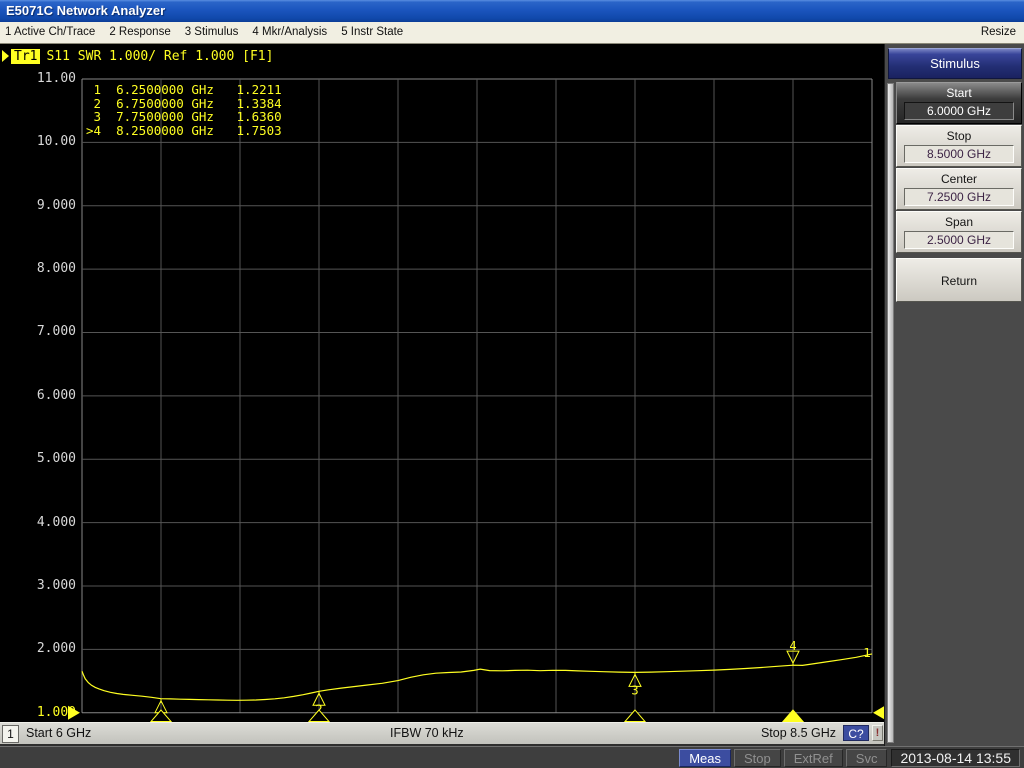 This screenshot has width=1024, height=768. What do you see at coordinates (56, 332) in the screenshot?
I see `y-axis-label: 7.000` at bounding box center [56, 332].